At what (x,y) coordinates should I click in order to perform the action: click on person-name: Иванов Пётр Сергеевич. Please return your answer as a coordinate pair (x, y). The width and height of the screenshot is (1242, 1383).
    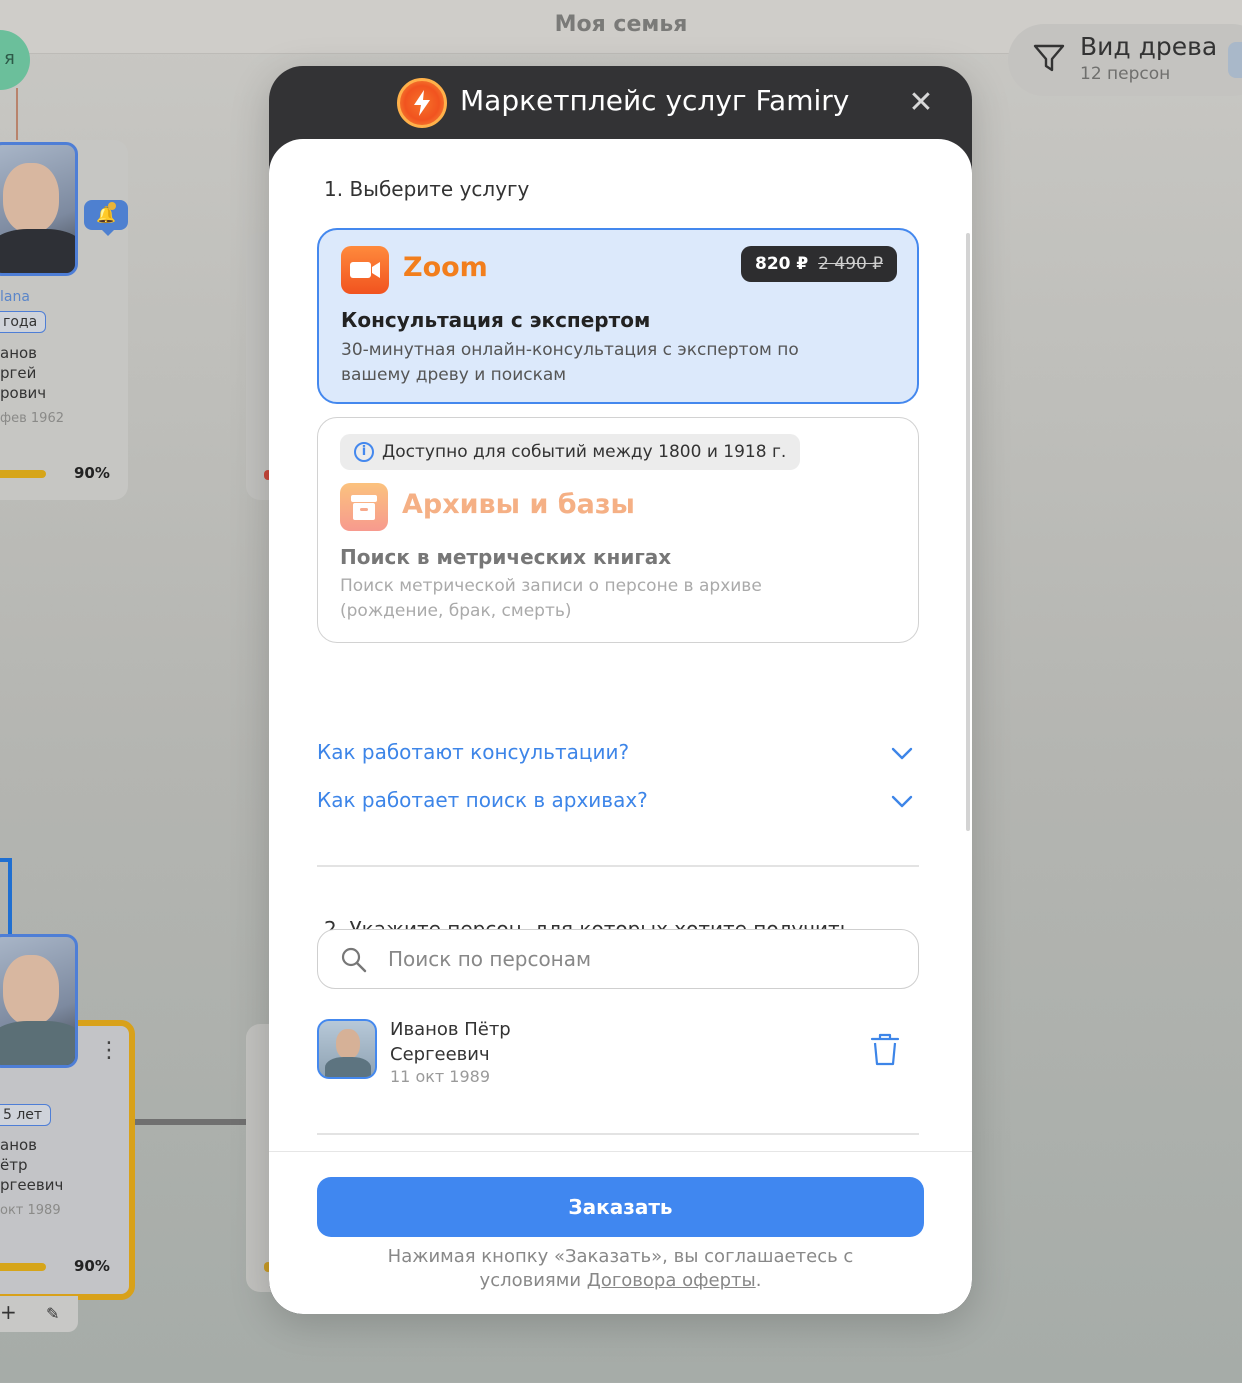
    Looking at the image, I should click on (450, 1042).